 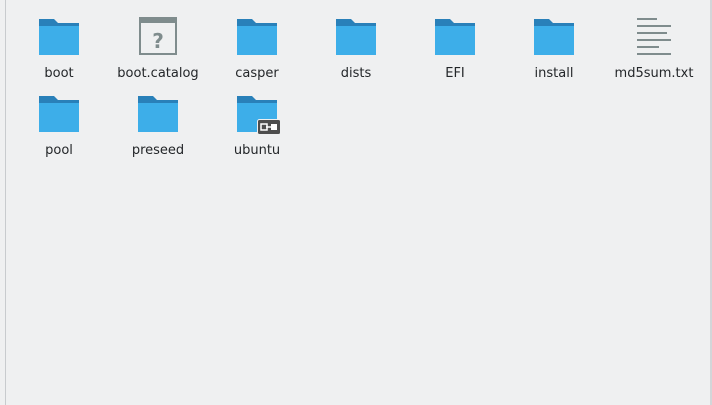 What do you see at coordinates (59, 150) in the screenshot?
I see `file-name: pool` at bounding box center [59, 150].